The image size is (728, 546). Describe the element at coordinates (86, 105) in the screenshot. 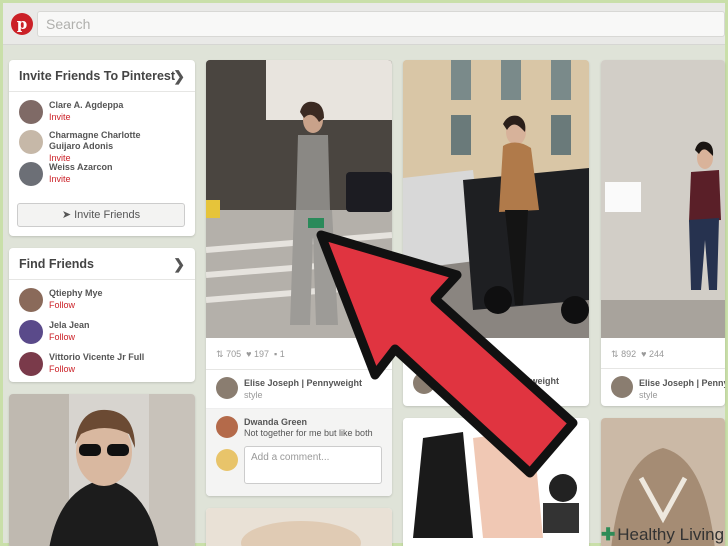

I see `person-name: Clare A. Agdeppa` at that location.